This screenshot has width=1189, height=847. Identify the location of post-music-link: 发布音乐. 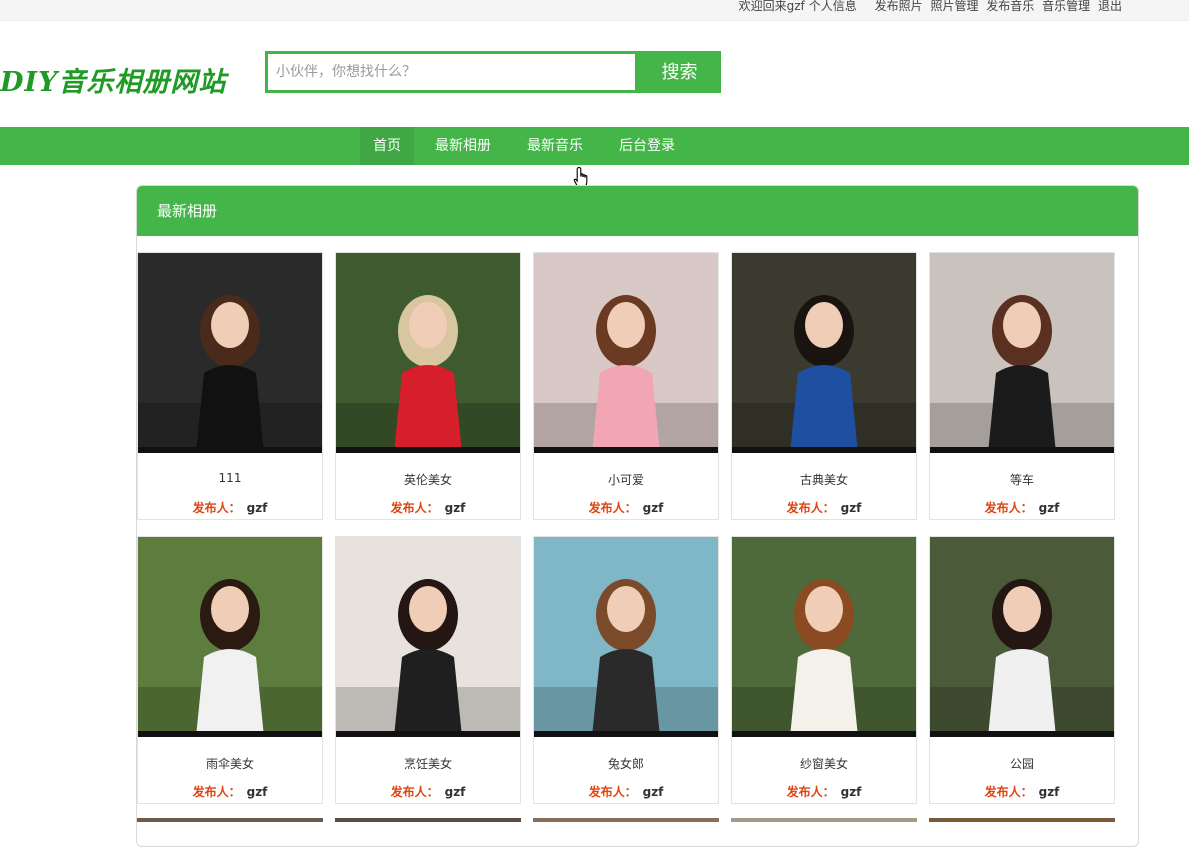
(1010, 6).